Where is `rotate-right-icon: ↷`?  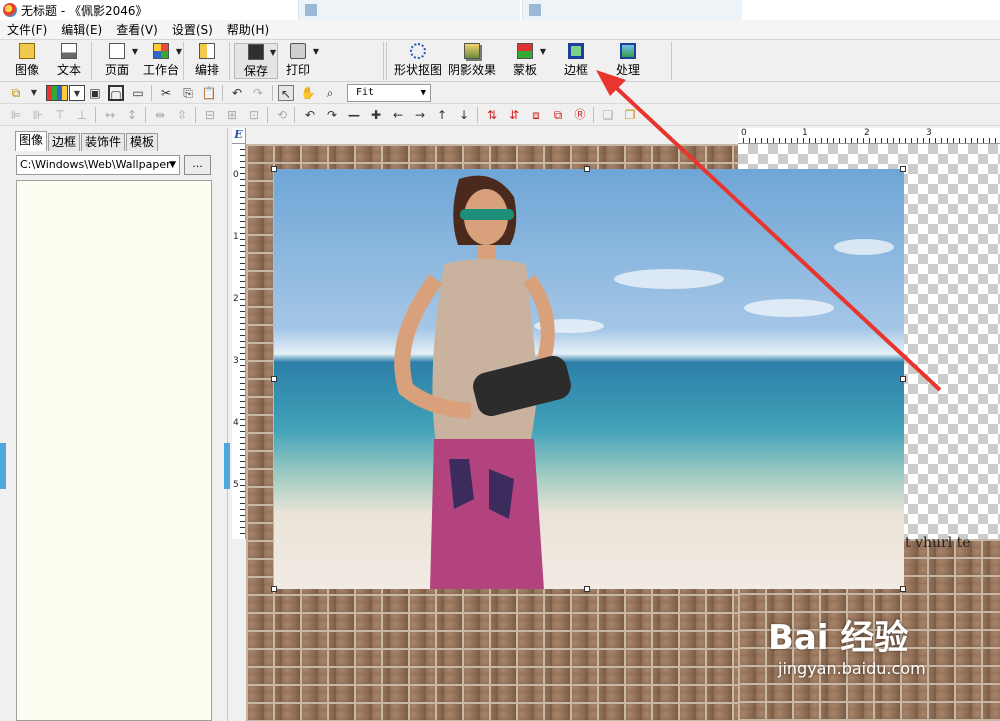 rotate-right-icon: ↷ is located at coordinates (332, 115).